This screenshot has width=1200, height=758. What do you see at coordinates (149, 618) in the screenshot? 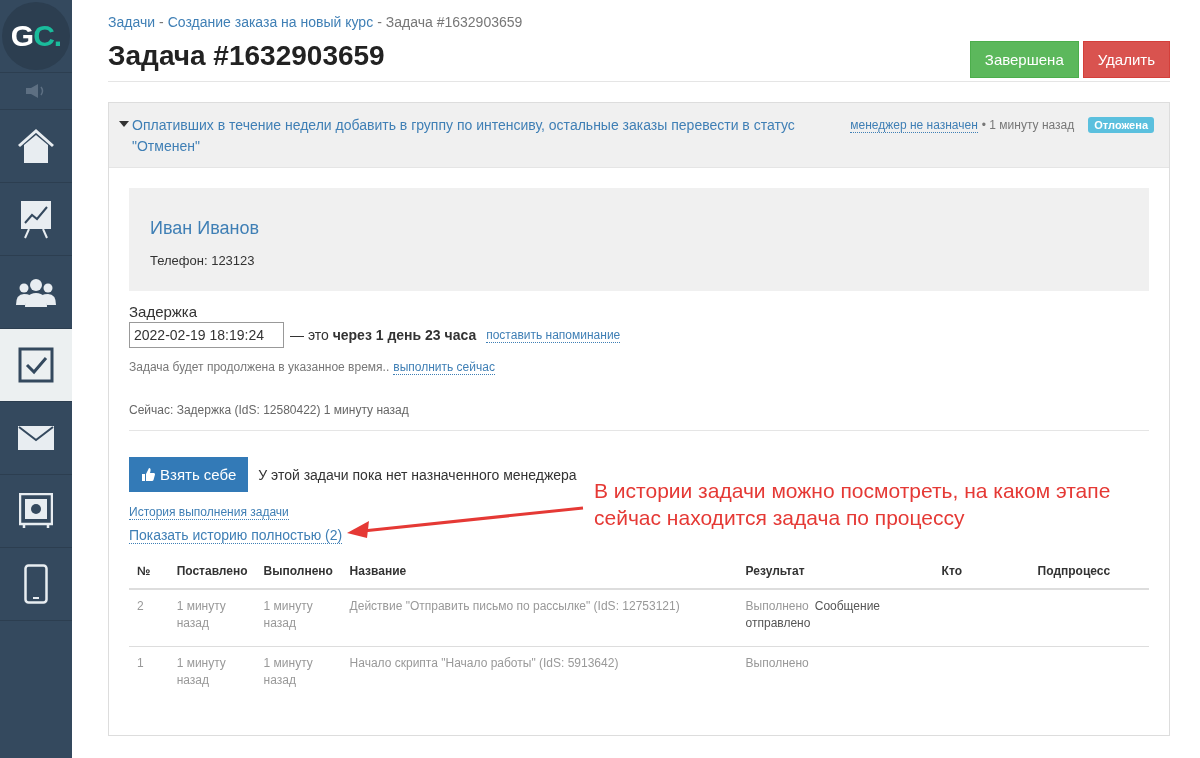
I see `table-cell: 2` at bounding box center [149, 618].